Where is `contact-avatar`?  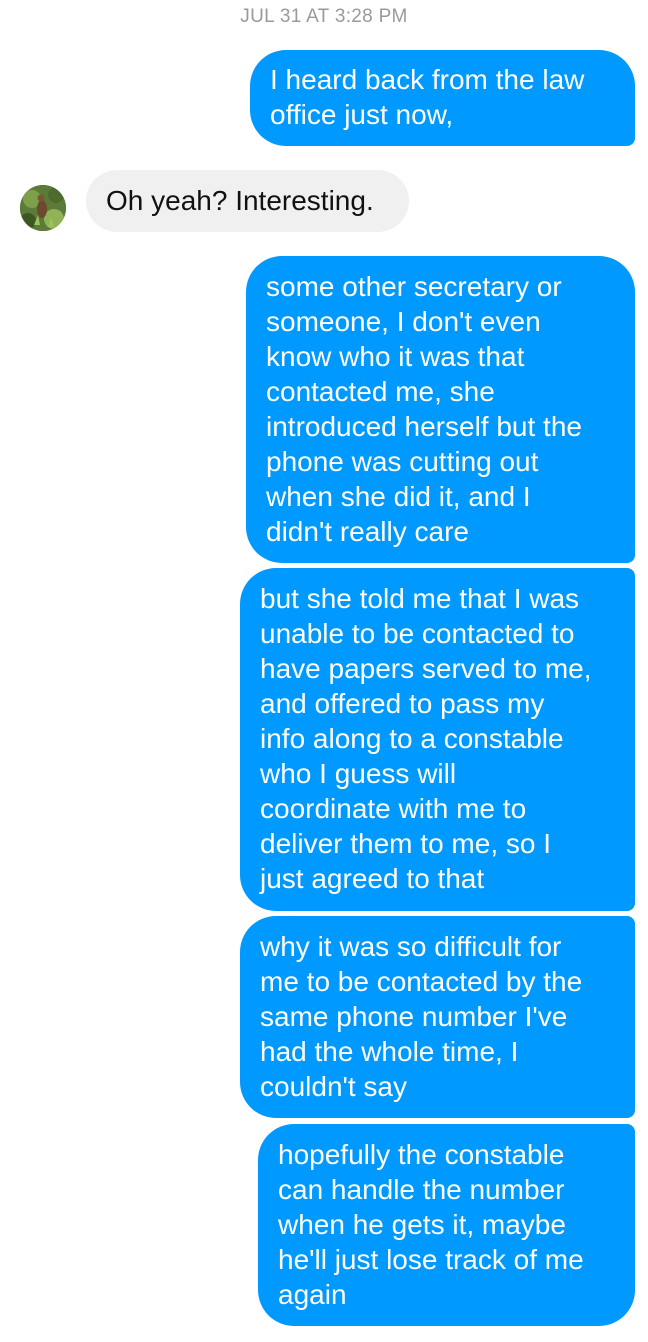 contact-avatar is located at coordinates (43, 208).